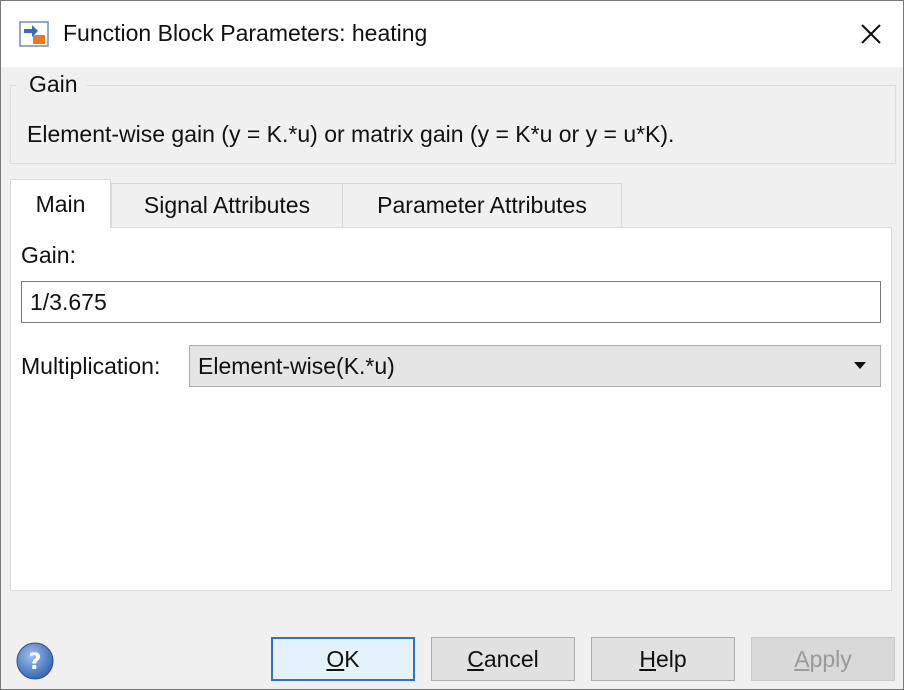  I want to click on ok-button: OK, so click(343, 659).